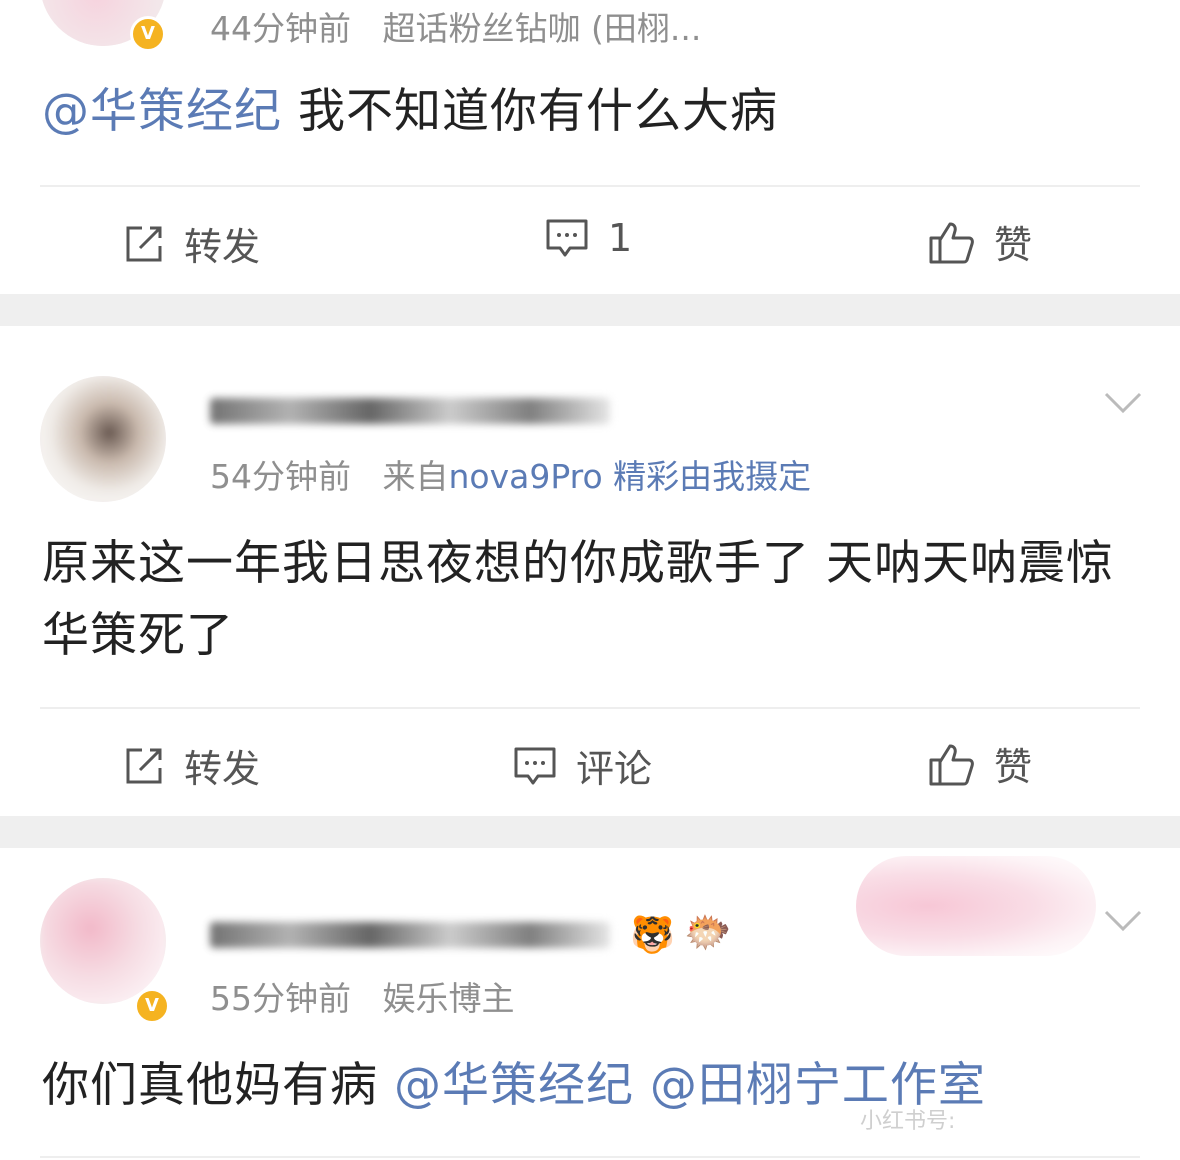 The height and width of the screenshot is (1160, 1180). I want to click on post-text: @华策经纪 我不知道你有什么大病, so click(592, 112).